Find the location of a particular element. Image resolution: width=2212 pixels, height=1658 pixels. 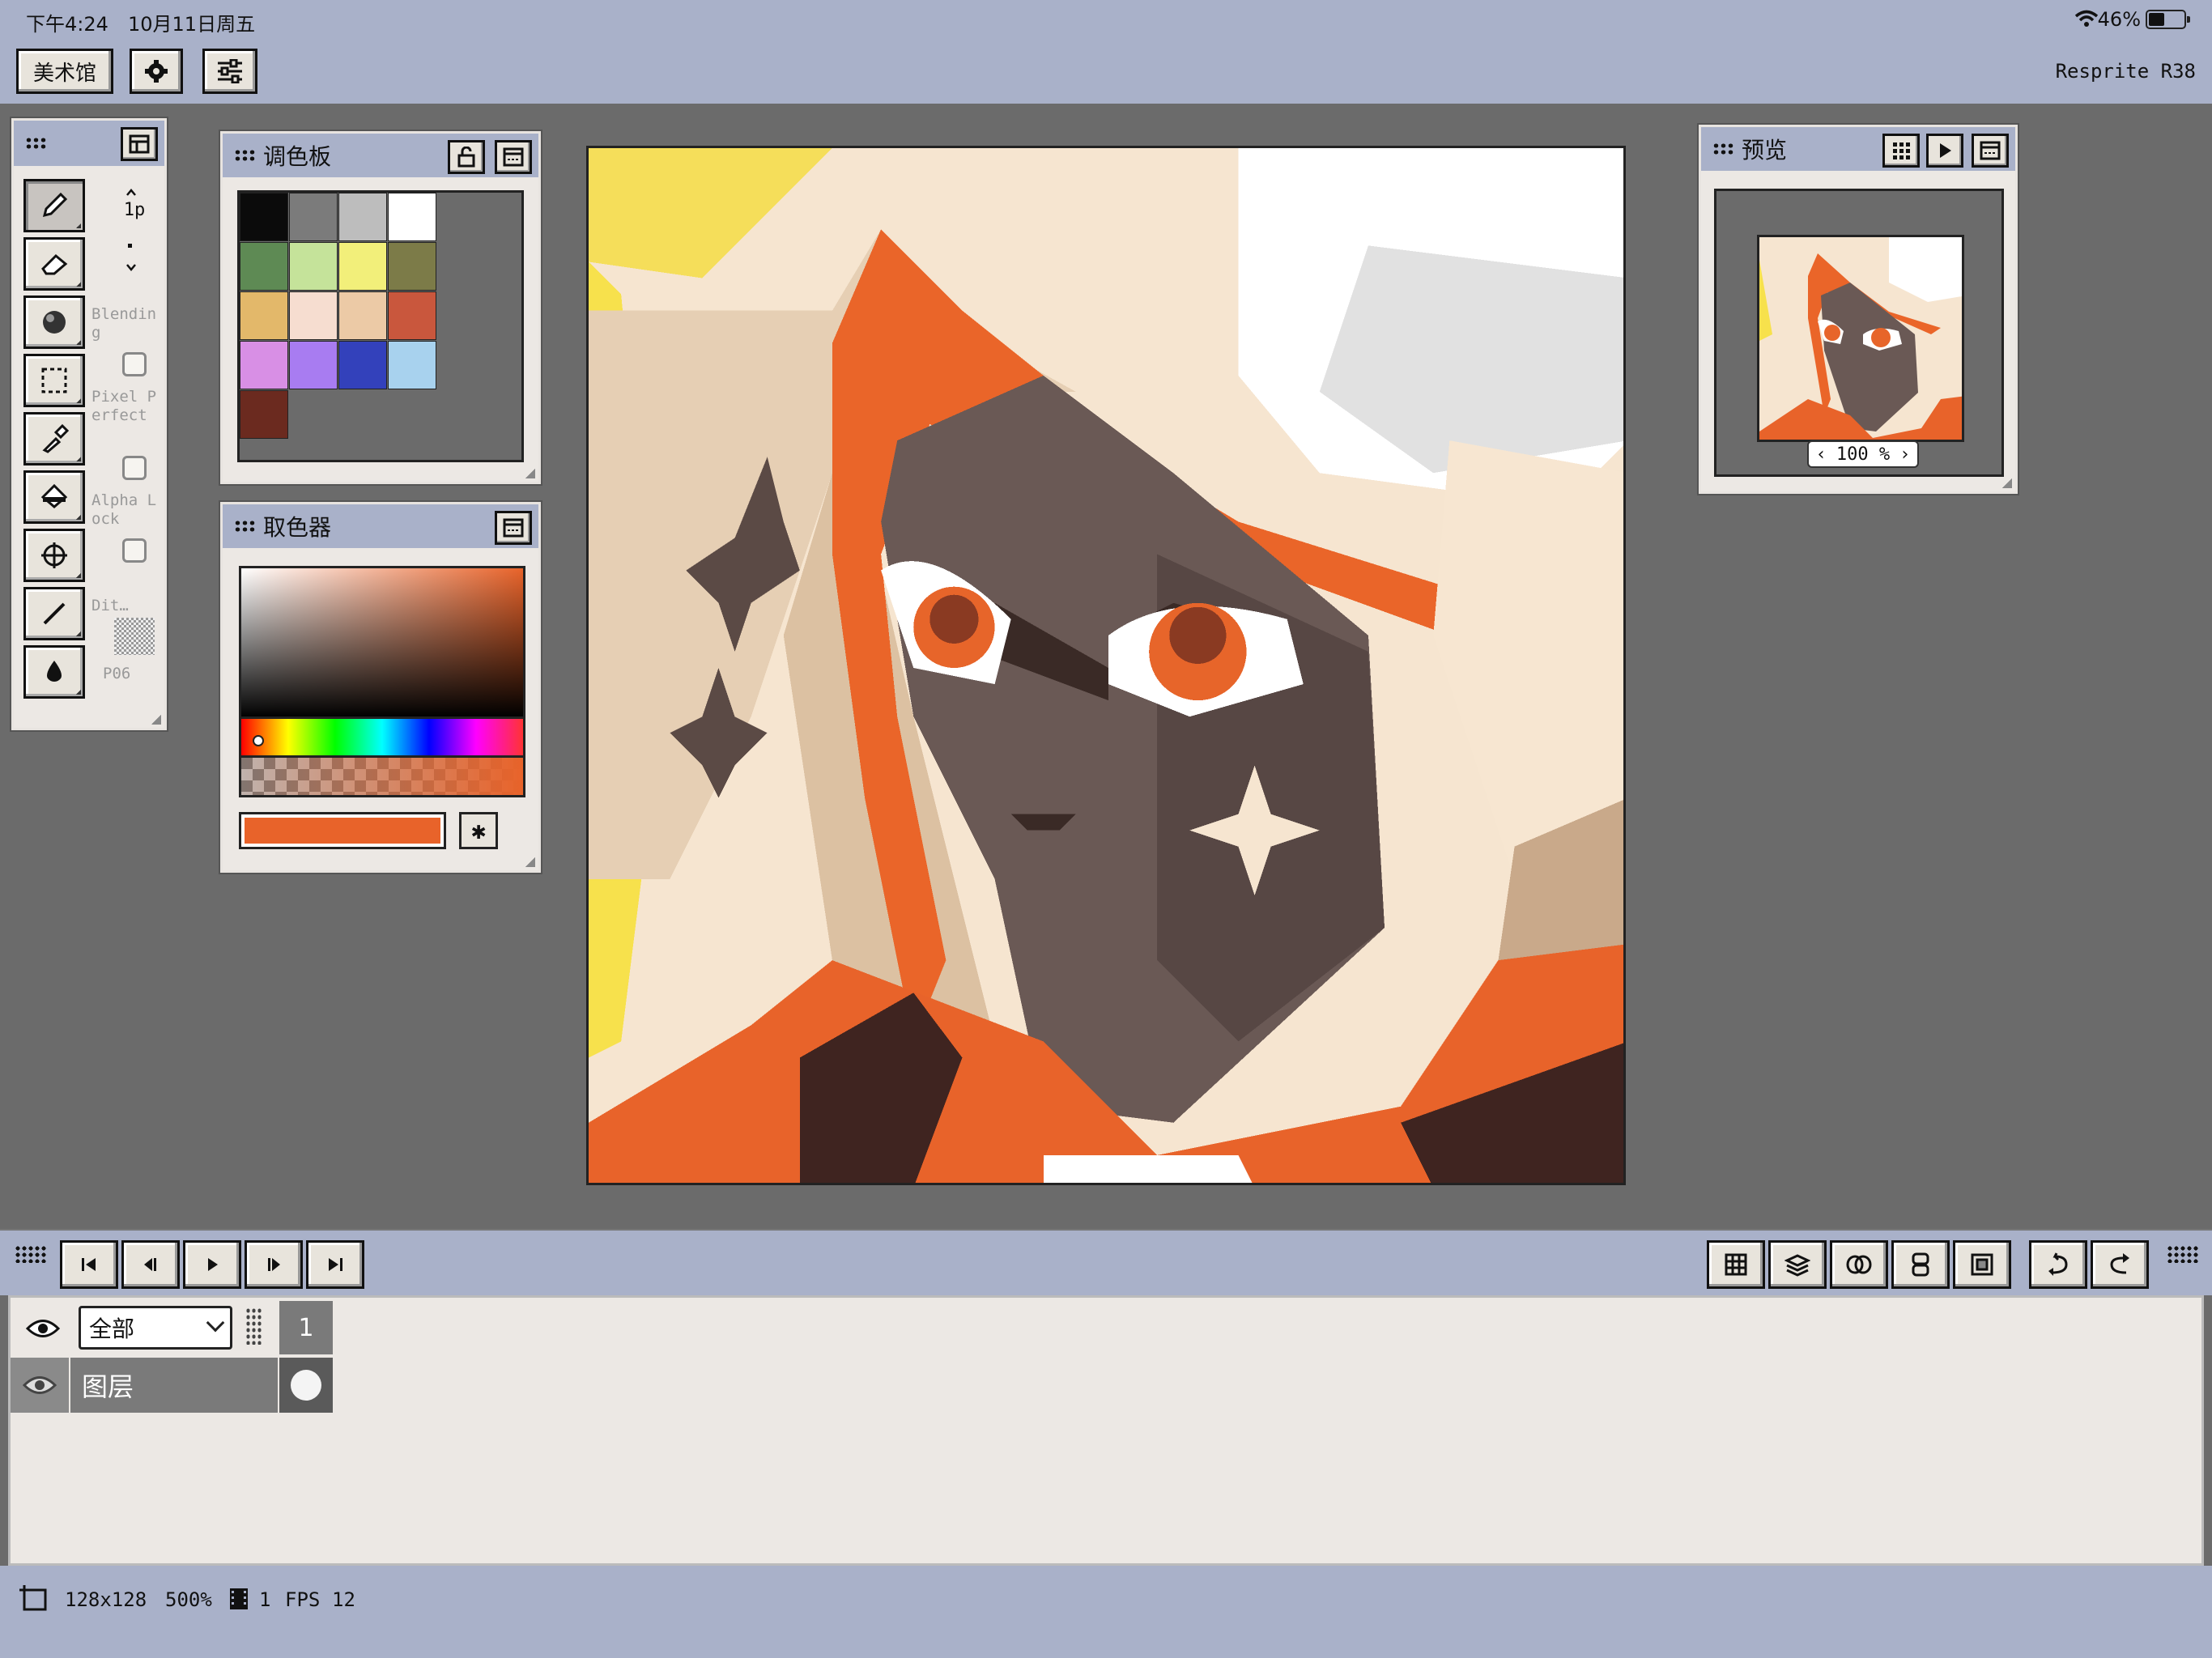

layer-name: 图层 is located at coordinates (174, 1385).